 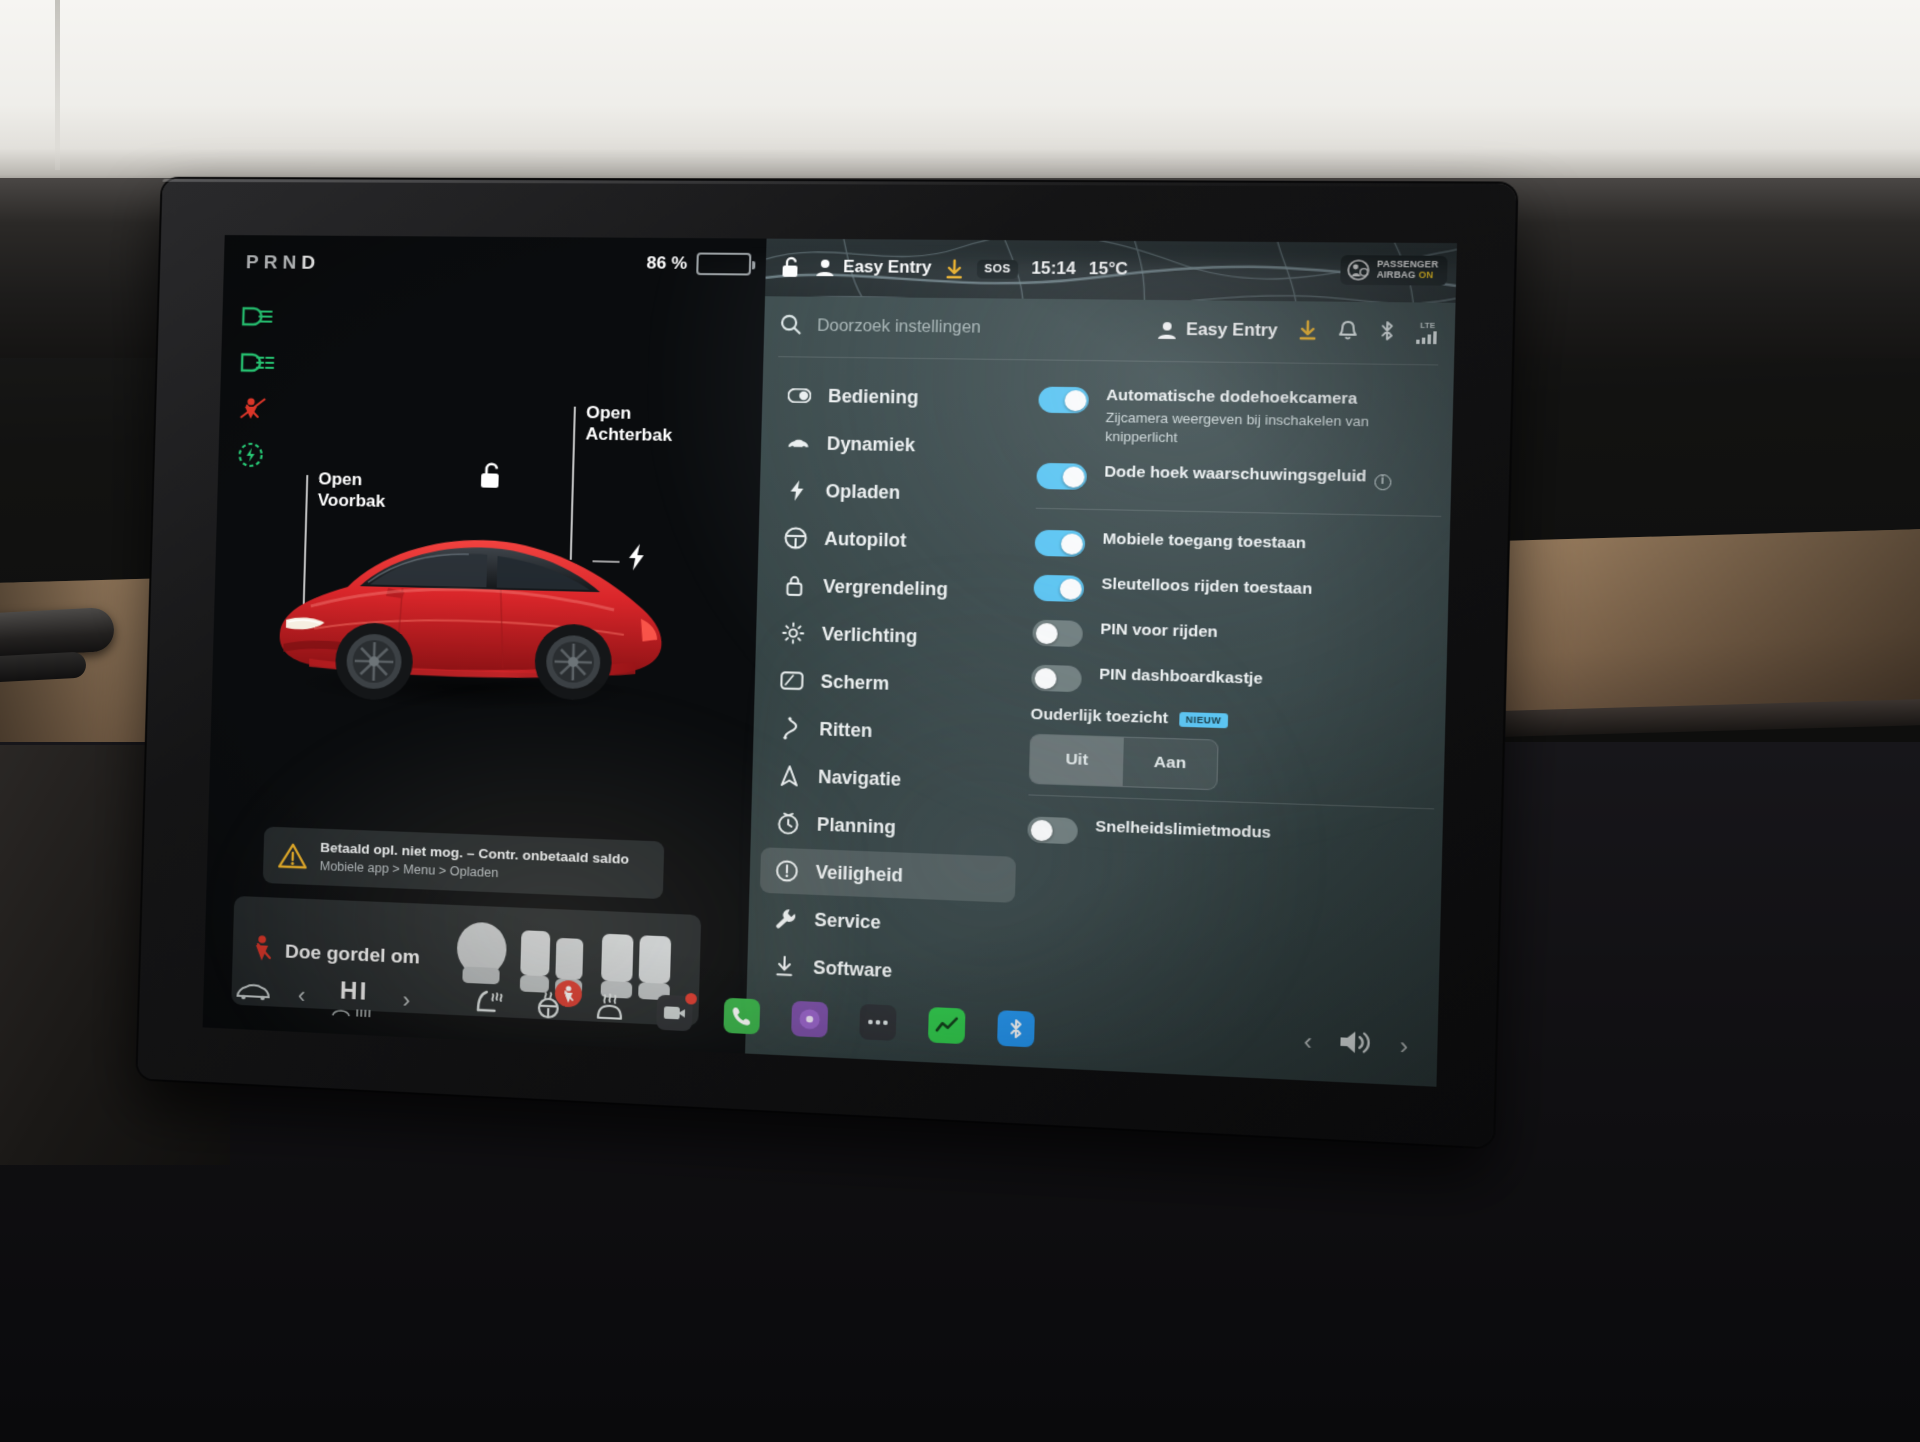 What do you see at coordinates (856, 826) in the screenshot?
I see `sidebar-item-label: Planning` at bounding box center [856, 826].